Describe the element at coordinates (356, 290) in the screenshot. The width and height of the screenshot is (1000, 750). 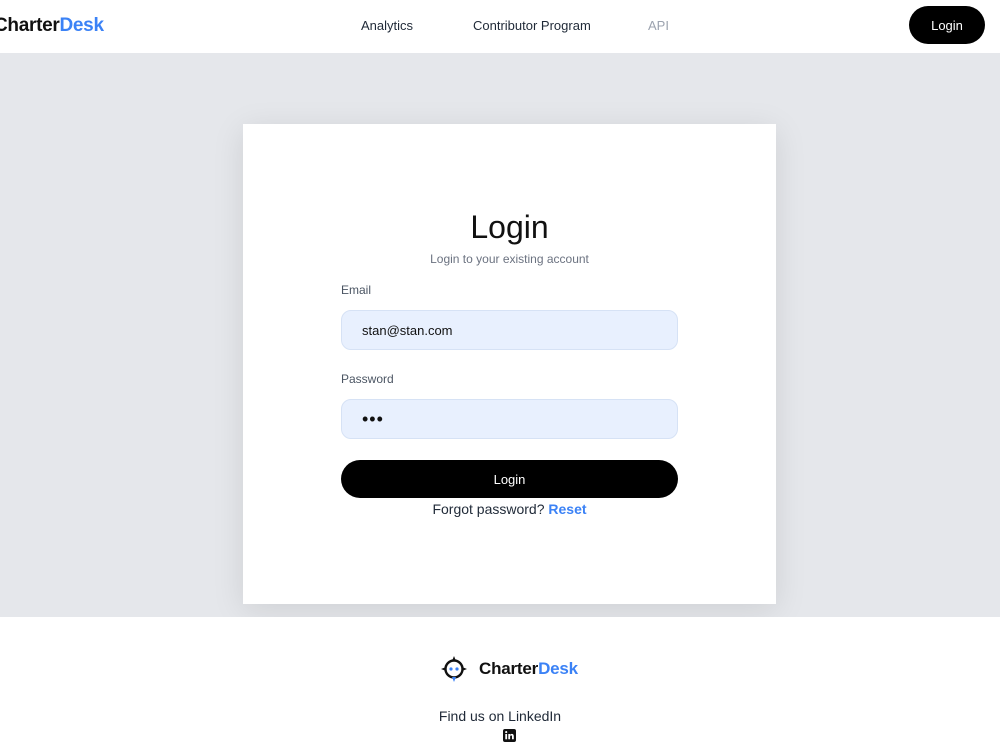
I see `email-label: Email` at that location.